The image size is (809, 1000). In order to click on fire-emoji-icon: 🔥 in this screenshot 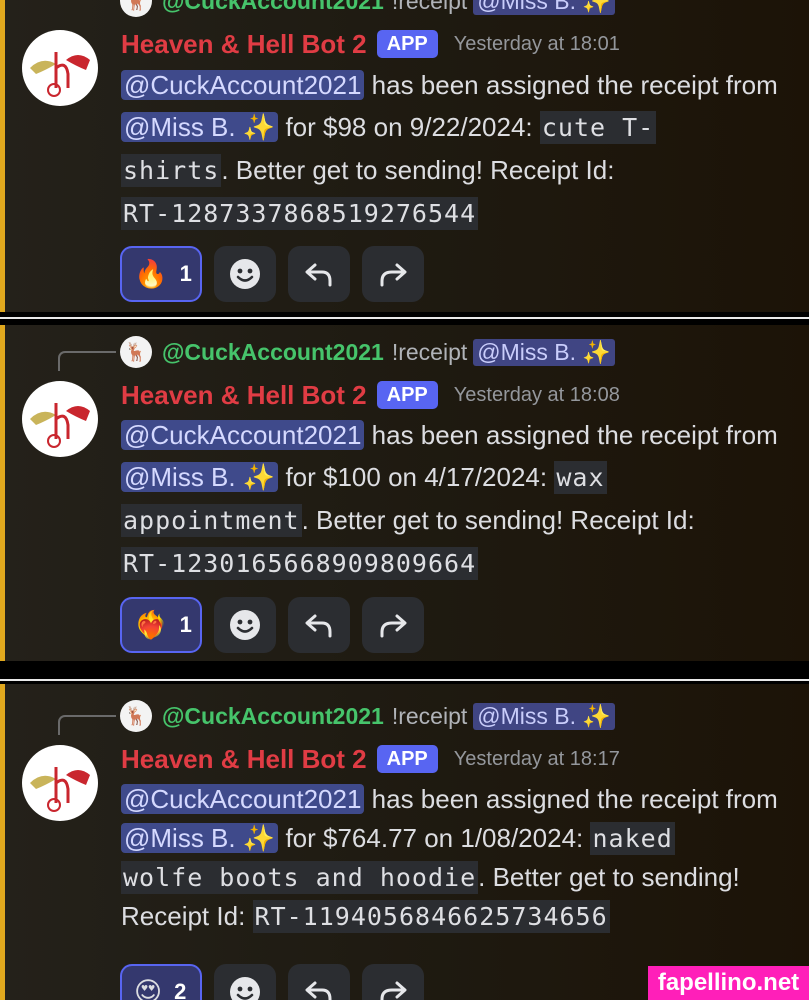, I will do `click(151, 274)`.